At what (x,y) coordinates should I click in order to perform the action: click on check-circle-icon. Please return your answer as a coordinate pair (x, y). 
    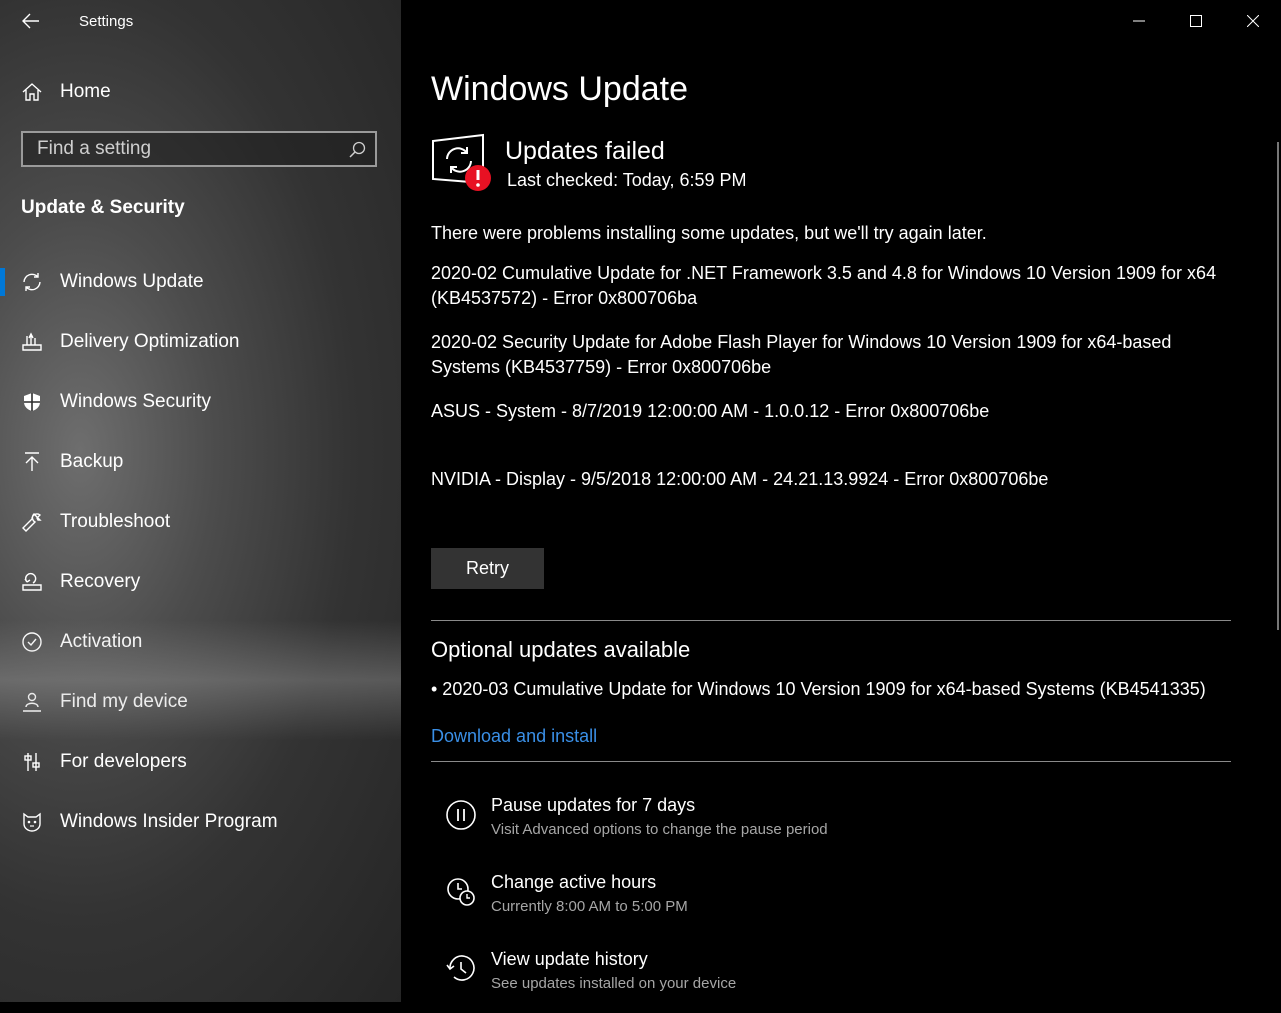
    Looking at the image, I should click on (32, 642).